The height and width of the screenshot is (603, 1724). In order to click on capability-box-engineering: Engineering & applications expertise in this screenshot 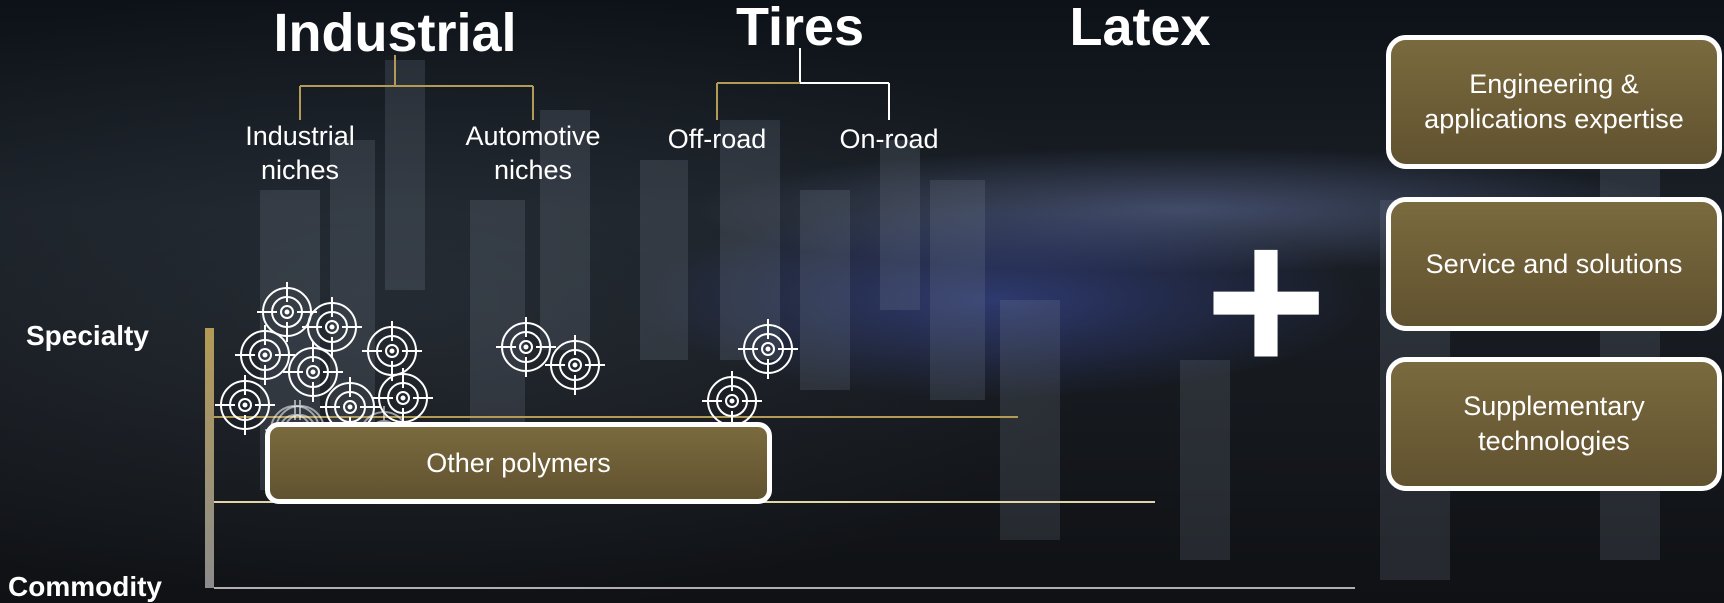, I will do `click(1554, 102)`.